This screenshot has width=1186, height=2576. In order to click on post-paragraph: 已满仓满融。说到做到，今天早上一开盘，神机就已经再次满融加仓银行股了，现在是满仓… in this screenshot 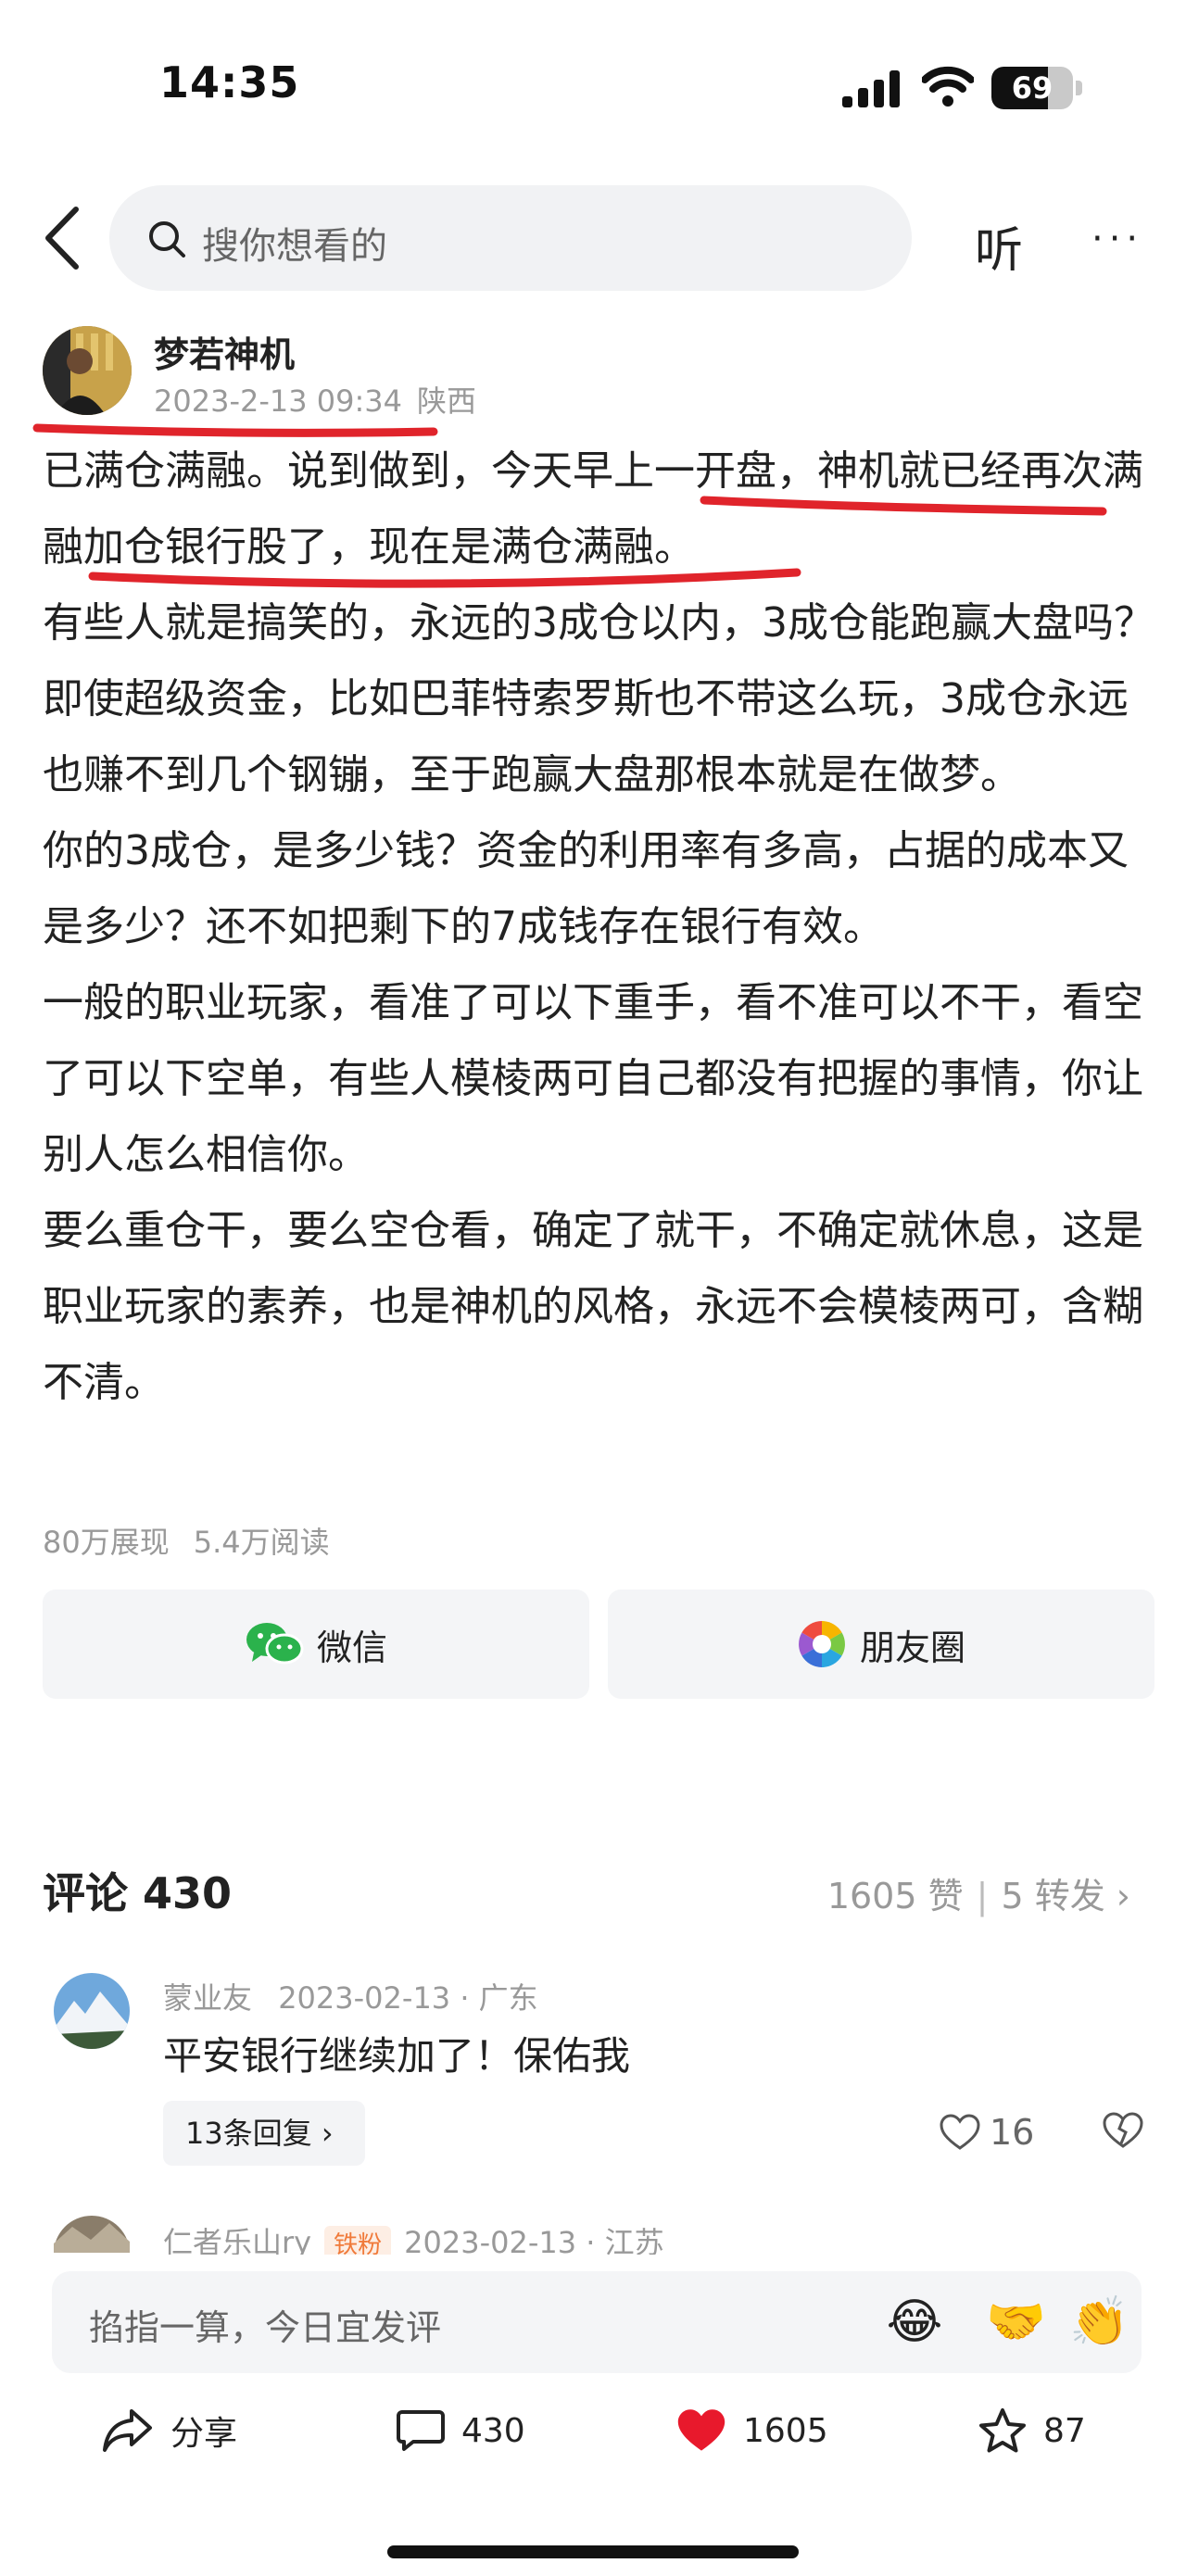, I will do `click(593, 509)`.